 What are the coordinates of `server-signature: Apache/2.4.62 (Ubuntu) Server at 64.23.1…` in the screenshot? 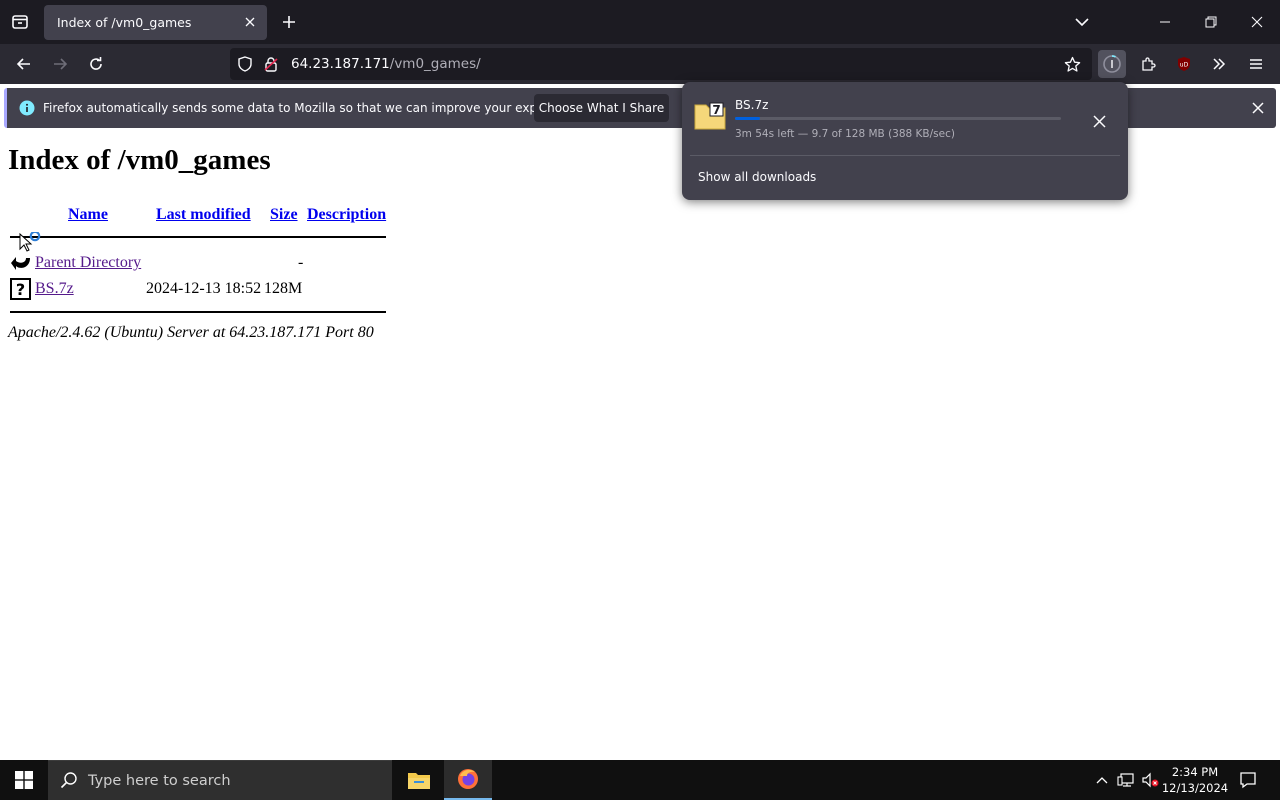 It's located at (191, 332).